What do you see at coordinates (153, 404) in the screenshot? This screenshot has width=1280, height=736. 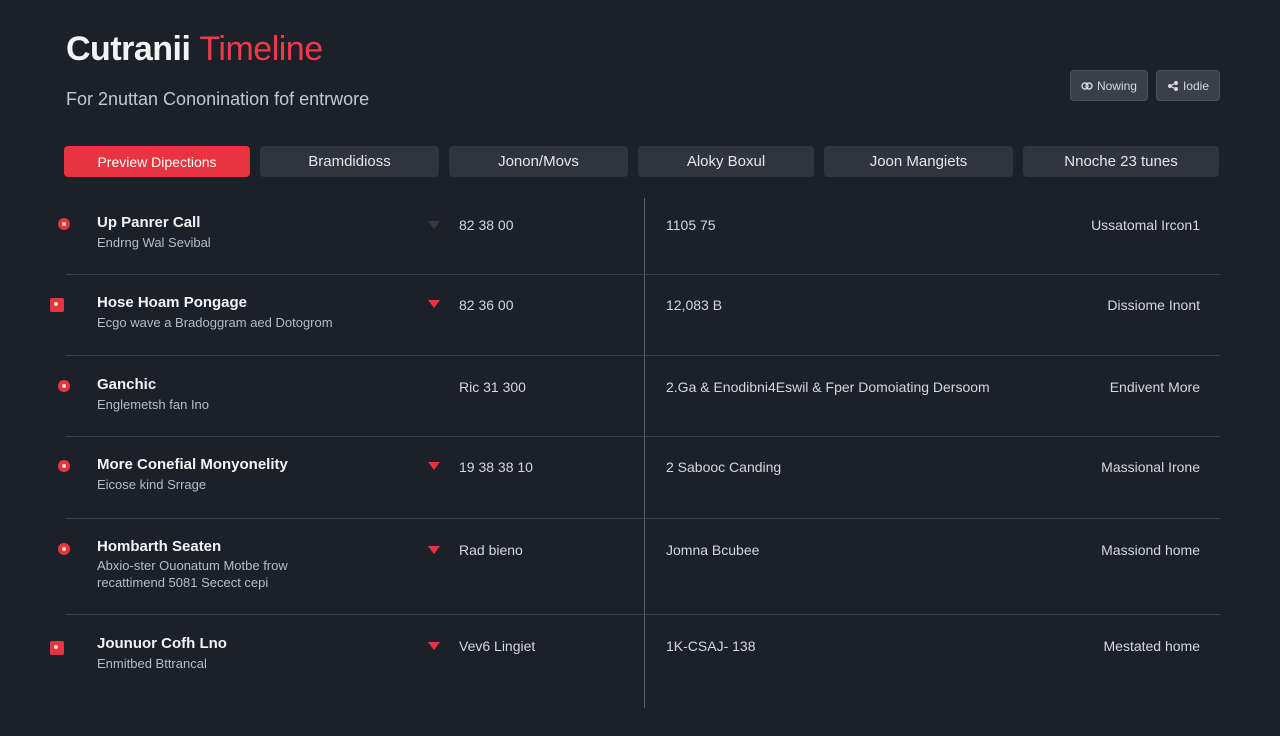 I see `item-desc: Englemetsh fan Ino` at bounding box center [153, 404].